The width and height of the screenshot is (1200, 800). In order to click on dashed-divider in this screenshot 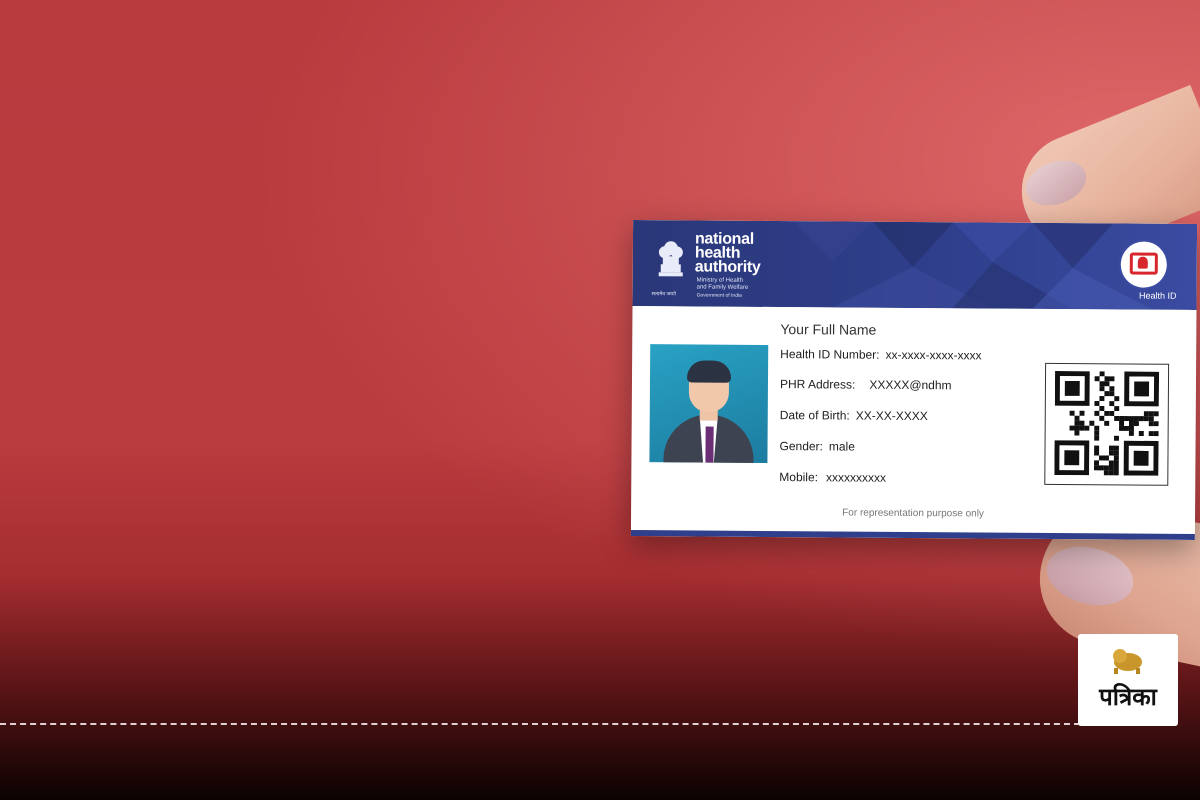, I will do `click(540, 724)`.